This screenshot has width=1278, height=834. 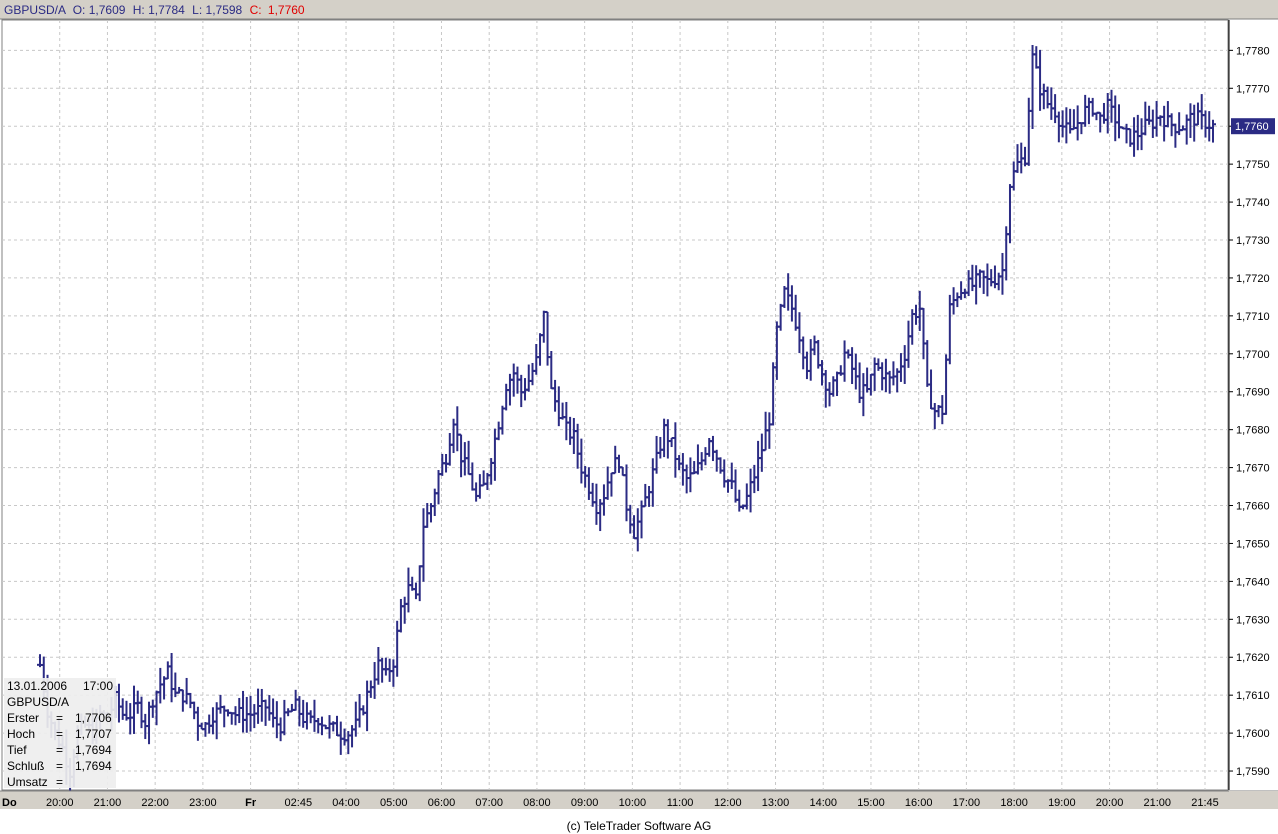 I want to click on info-value: 1,7707, so click(x=93, y=734).